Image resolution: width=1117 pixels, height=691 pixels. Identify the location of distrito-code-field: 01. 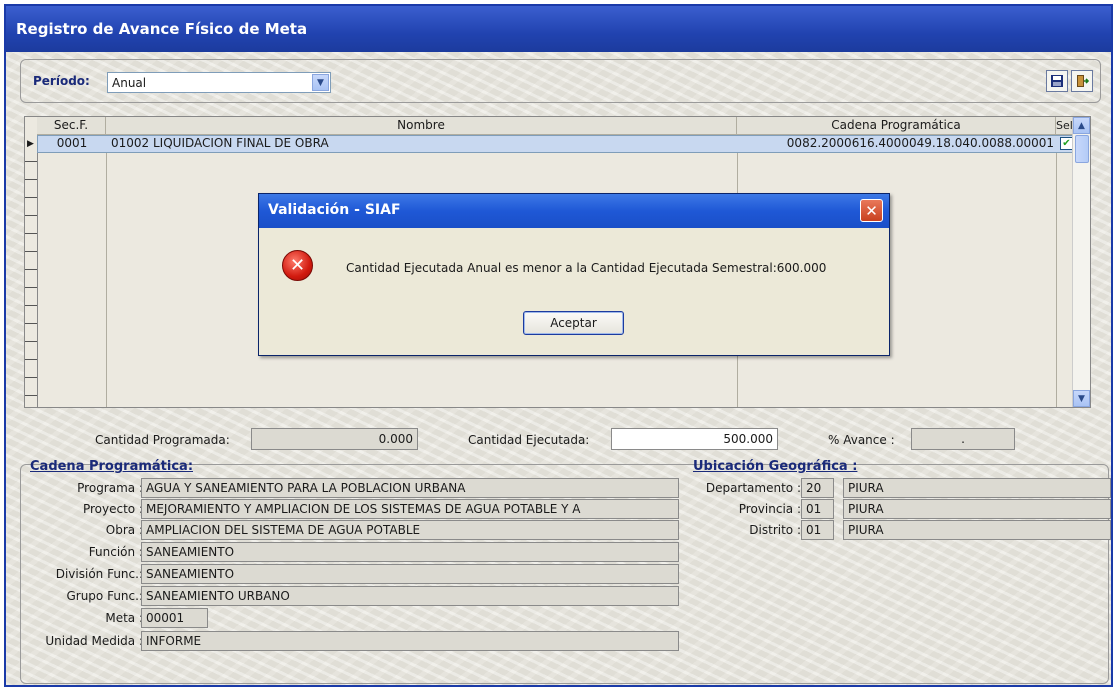
(817, 530).